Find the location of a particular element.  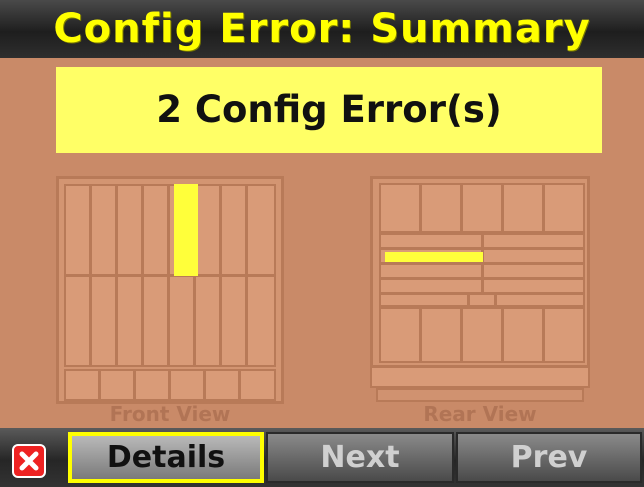

next-button: Next is located at coordinates (360, 457).